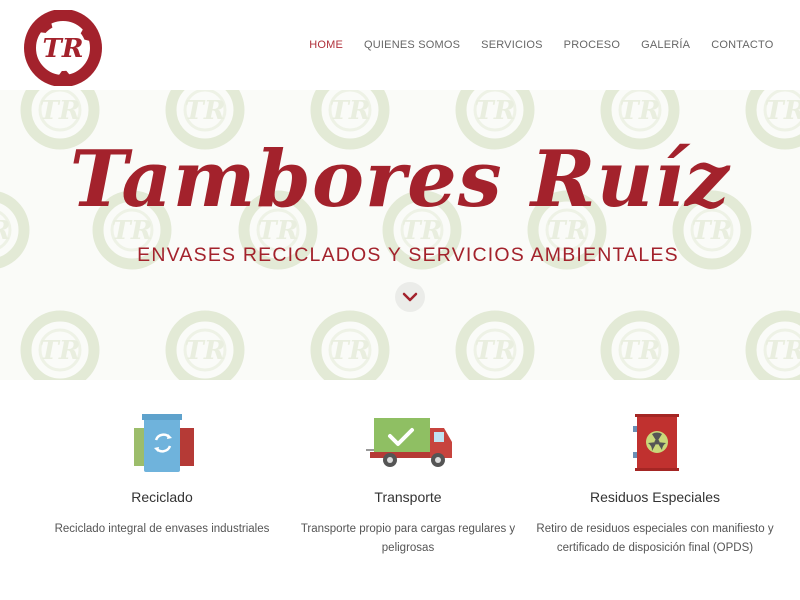  I want to click on service-title: Transporte, so click(408, 497).